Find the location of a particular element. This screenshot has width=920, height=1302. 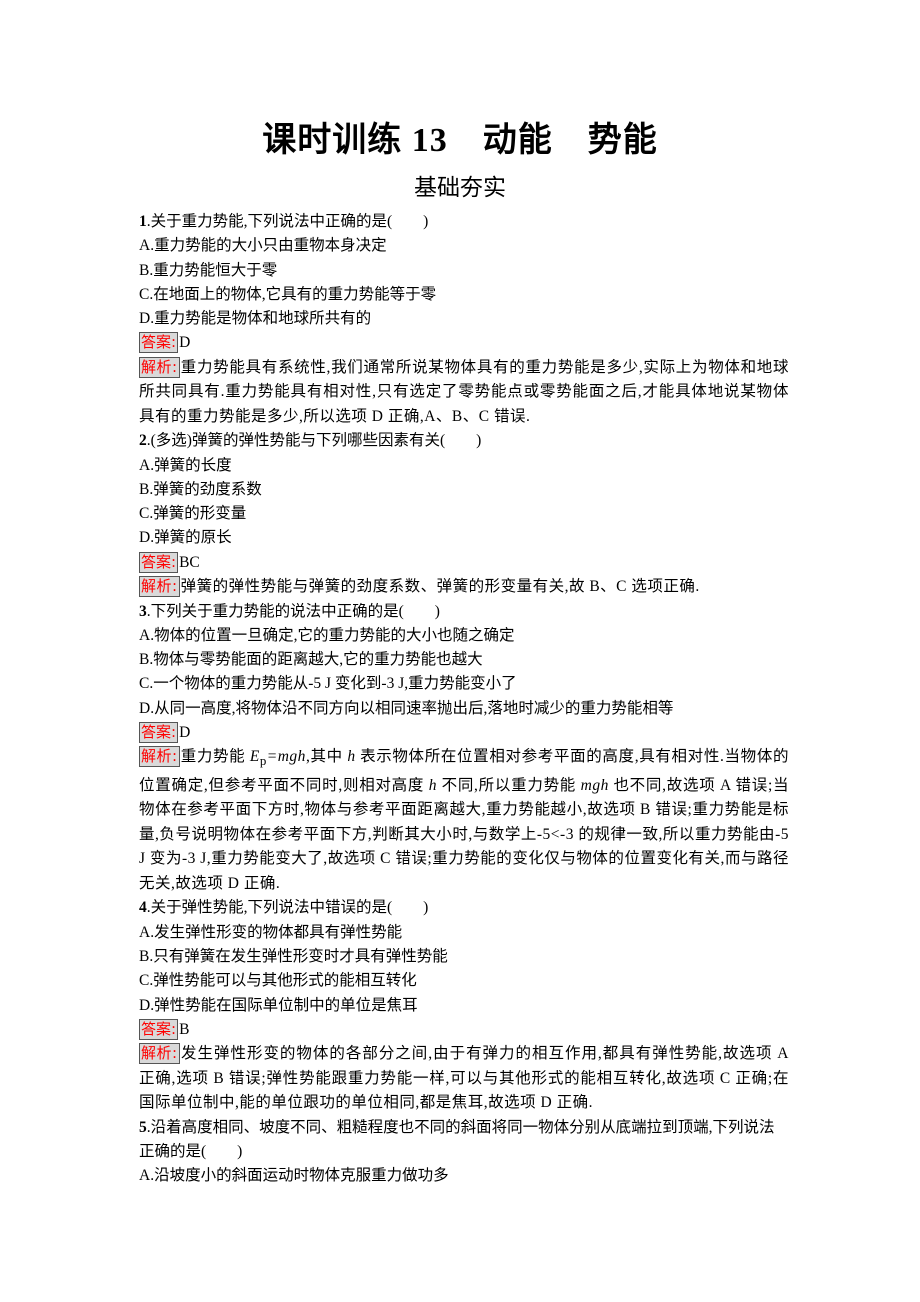

option-a: A.重力势能的大小只由重物本身决定 is located at coordinates (263, 246).